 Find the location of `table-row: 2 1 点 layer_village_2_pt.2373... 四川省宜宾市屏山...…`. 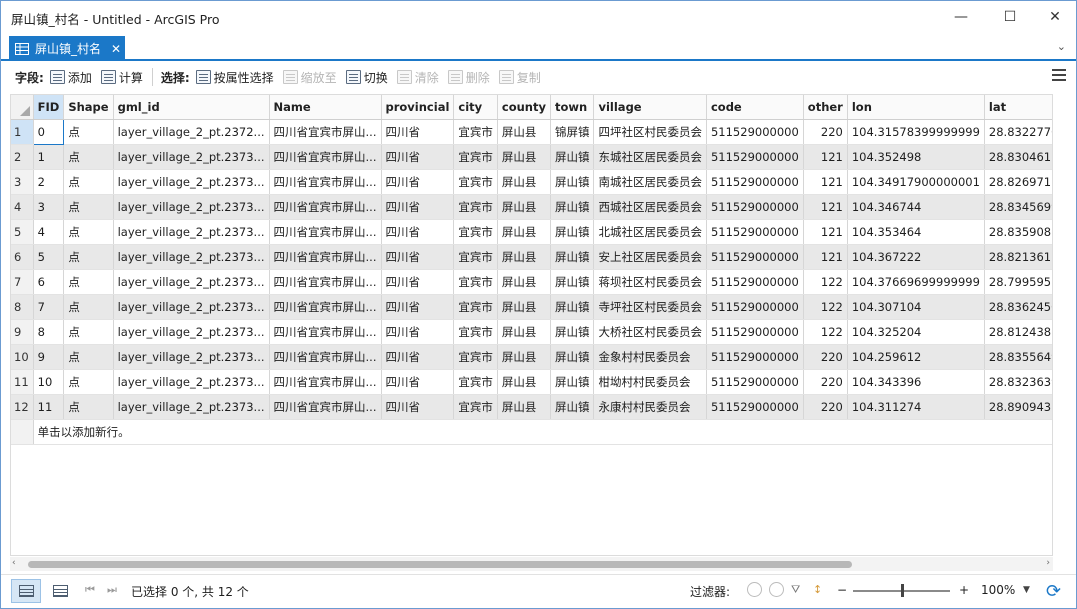

table-row: 2 1 点 layer_village_2_pt.2373... 四川省宜宾市屏山...… is located at coordinates (531, 157).